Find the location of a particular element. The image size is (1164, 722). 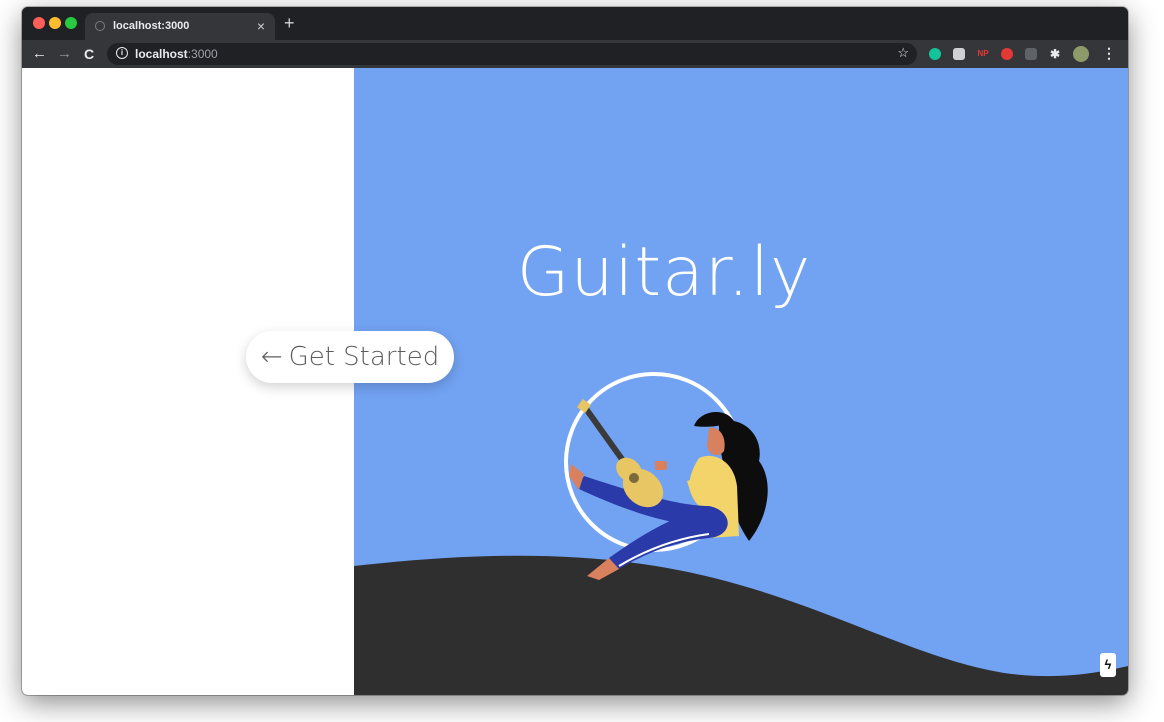

new-tab-button: + is located at coordinates (289, 23).